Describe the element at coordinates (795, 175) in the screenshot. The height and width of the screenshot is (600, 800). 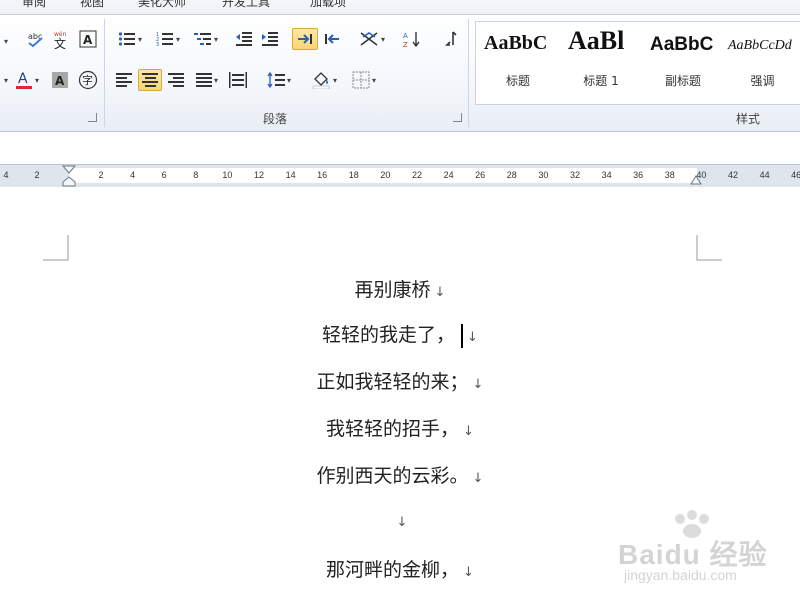
I see `ruler-number: 46` at that location.